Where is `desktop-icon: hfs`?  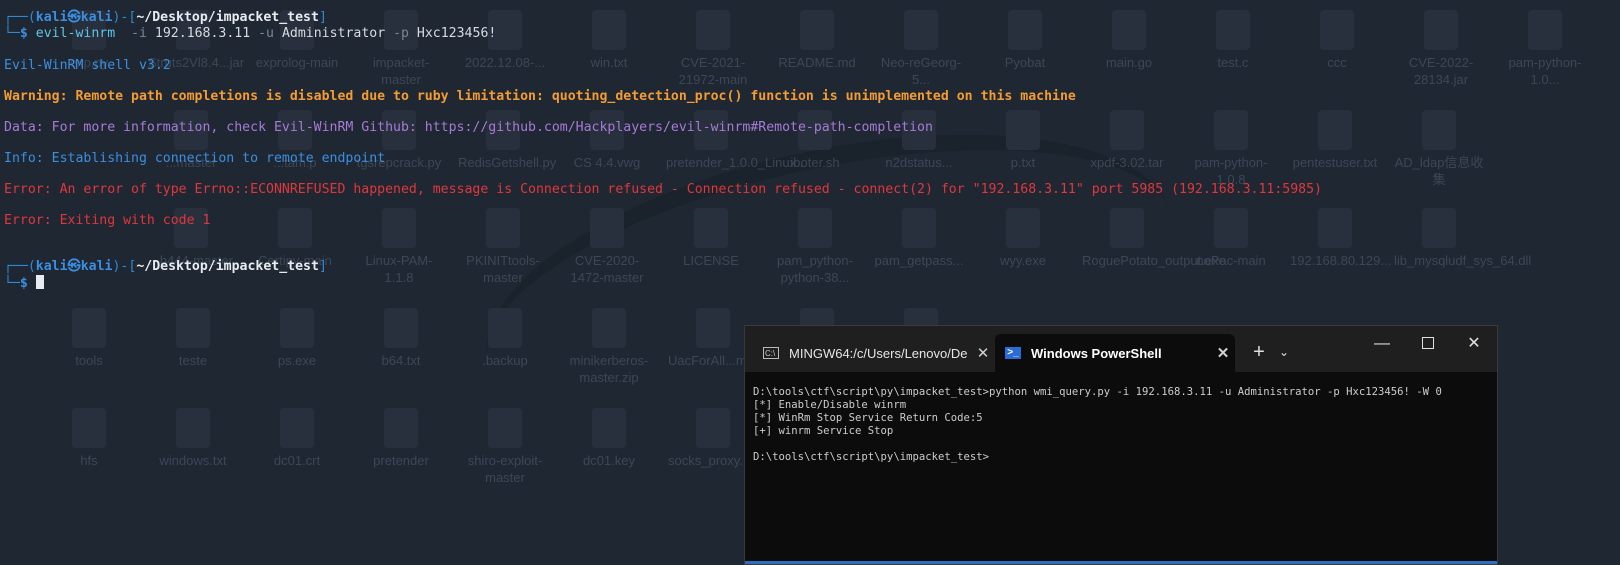 desktop-icon: hfs is located at coordinates (89, 438).